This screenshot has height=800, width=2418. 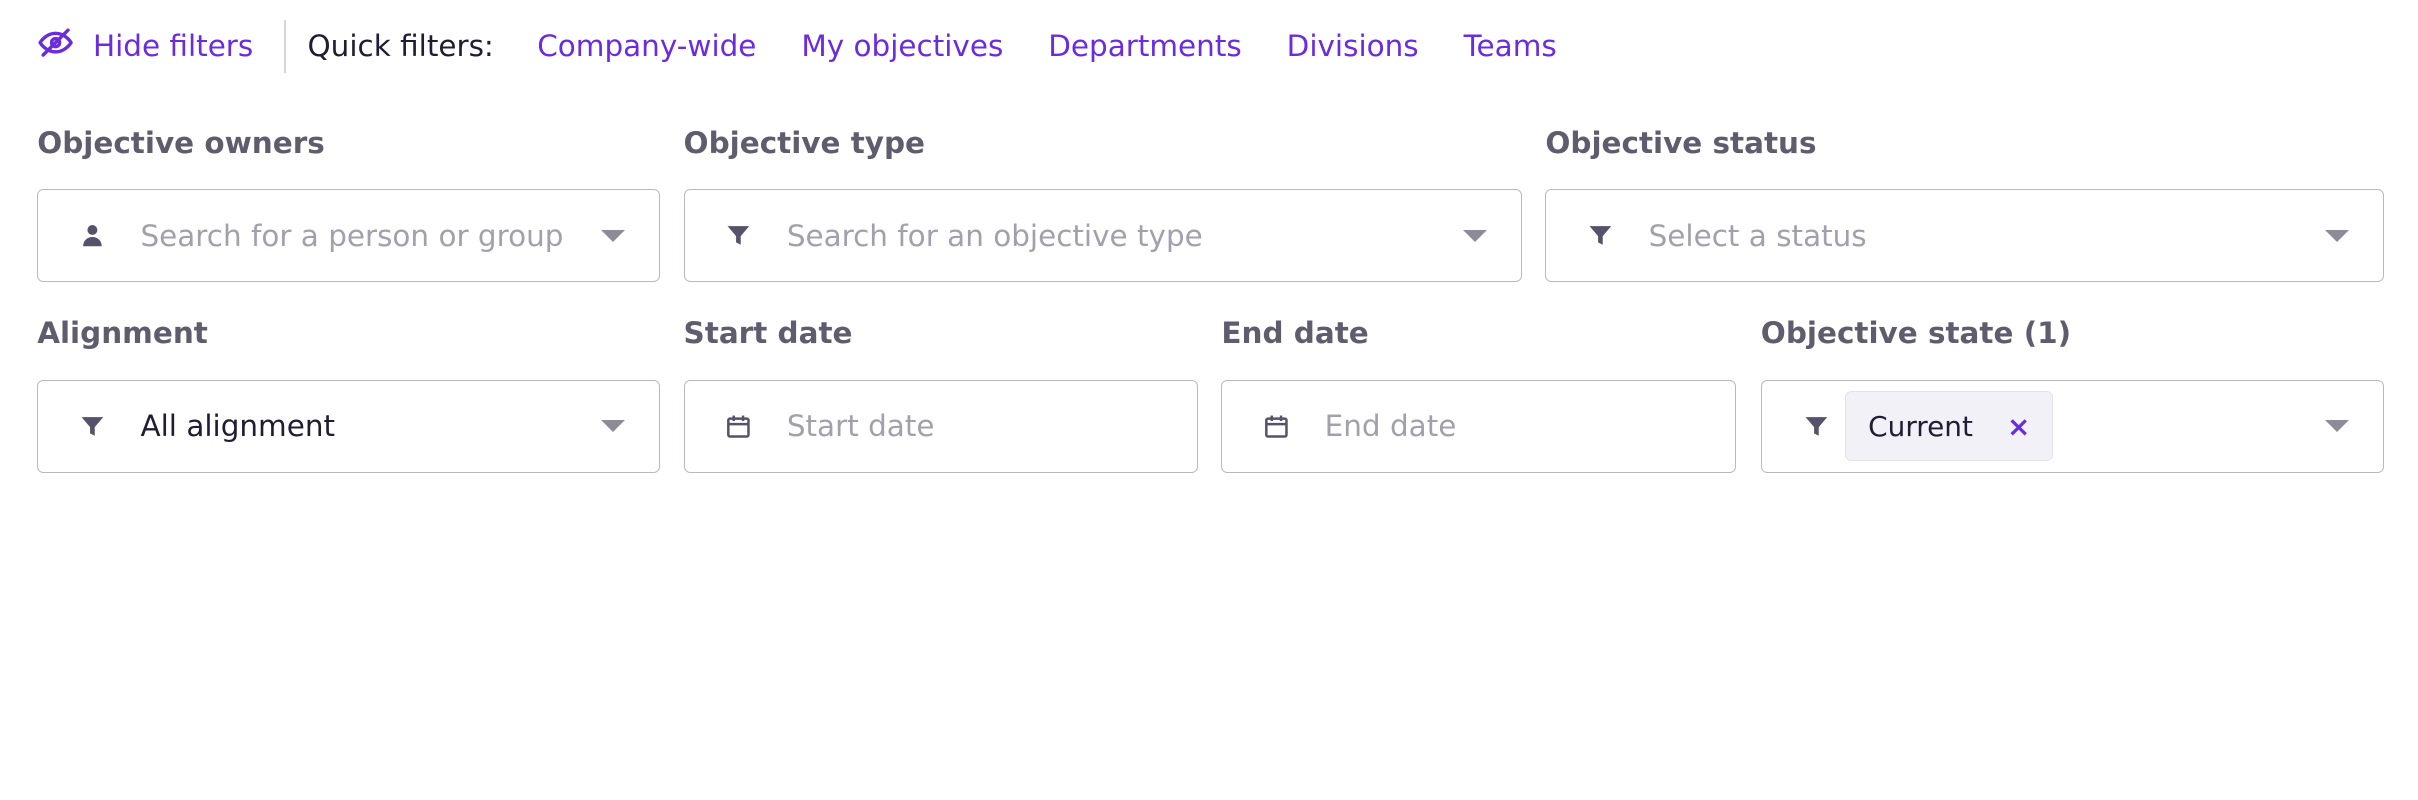 I want to click on state-chip-current: Current ×, so click(x=1949, y=426).